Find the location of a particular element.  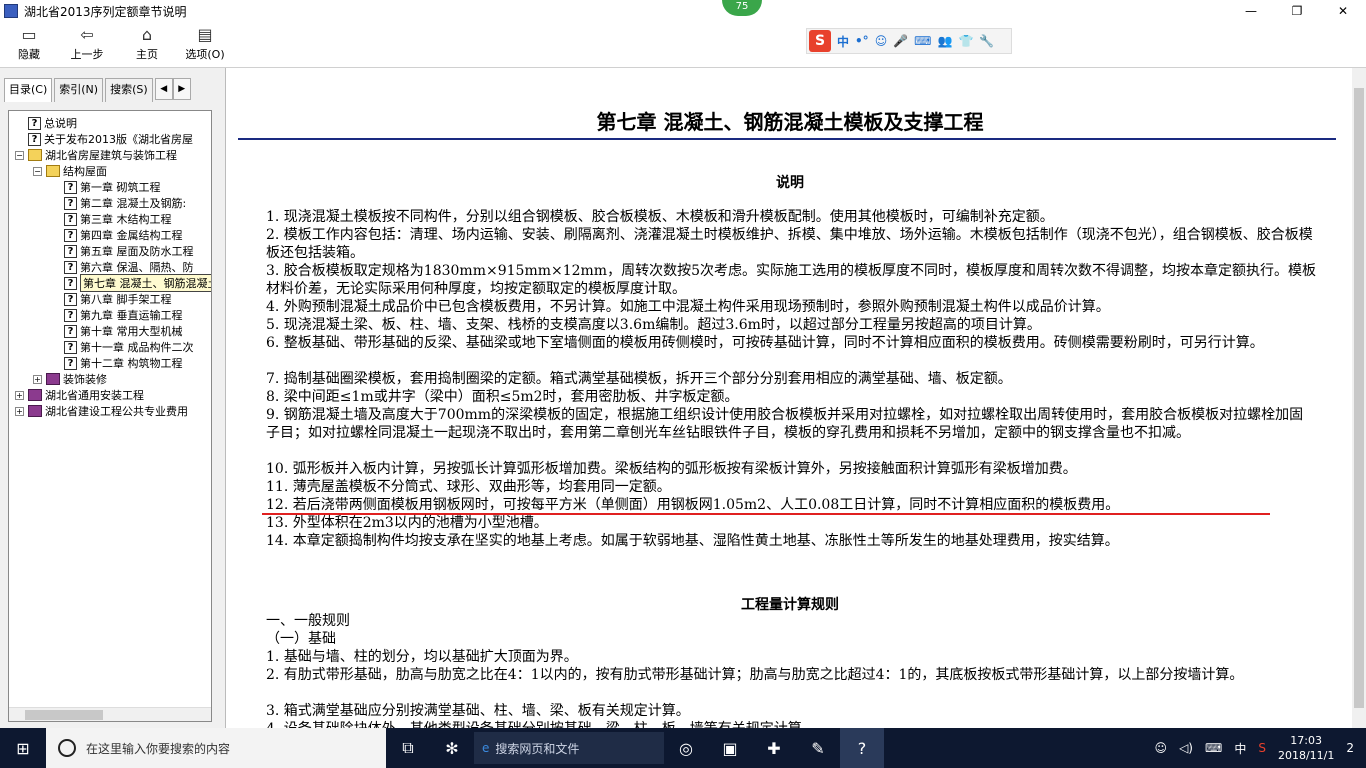

tab-contents: 目录(C) is located at coordinates (28, 90).